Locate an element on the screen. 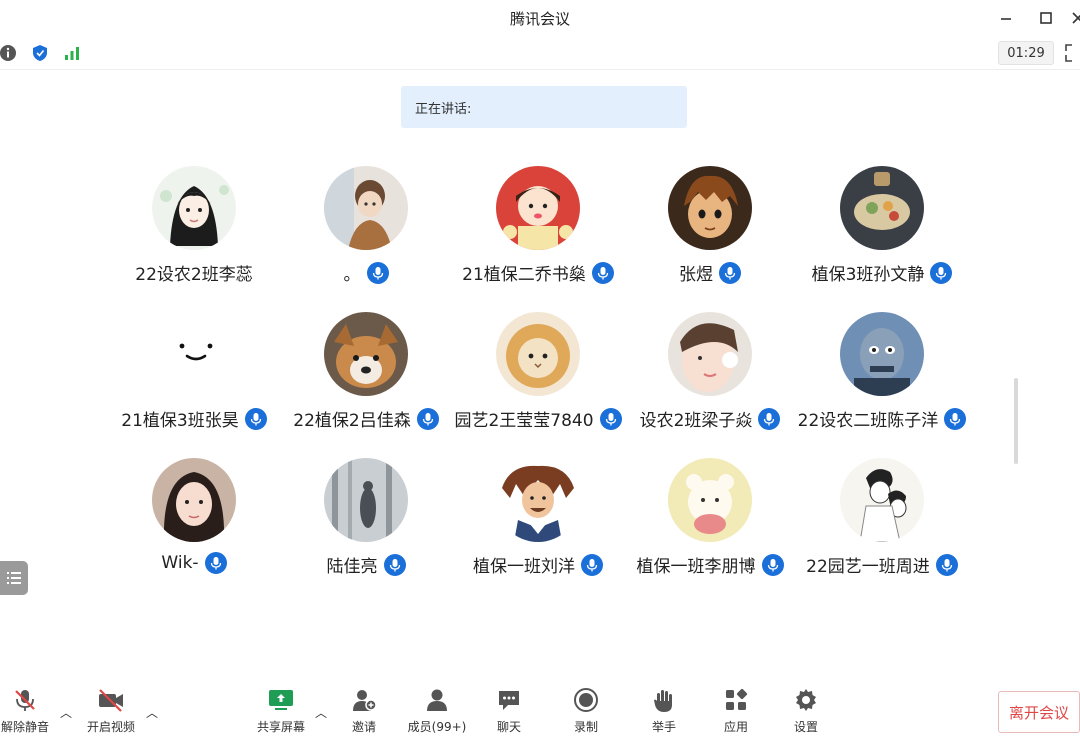 This screenshot has height=737, width=1080. fullscreen-button is located at coordinates (1072, 53).